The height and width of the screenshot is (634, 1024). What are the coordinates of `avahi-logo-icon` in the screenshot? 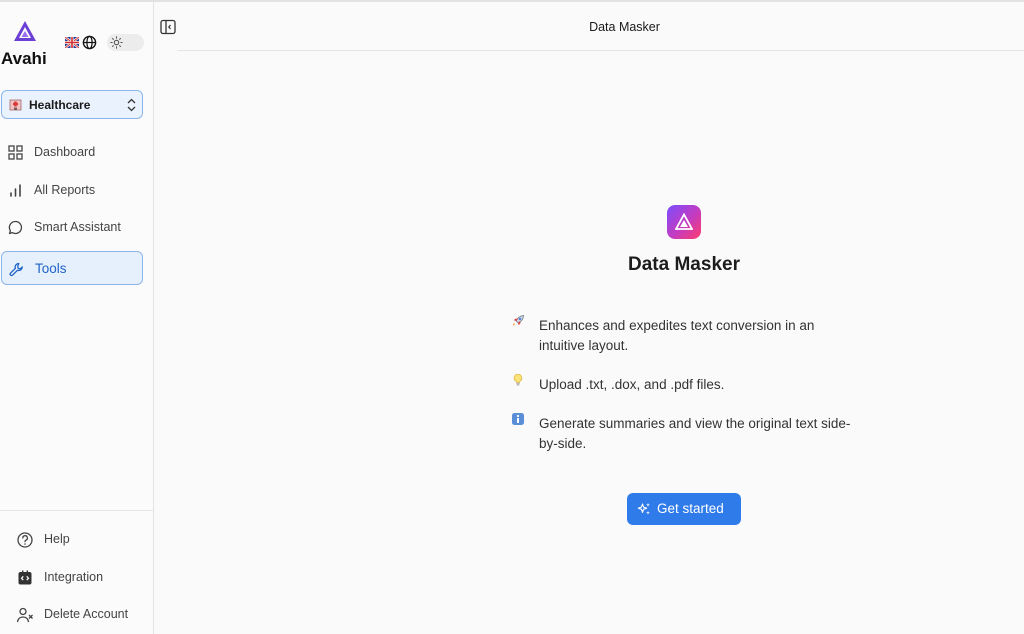 It's located at (25, 31).